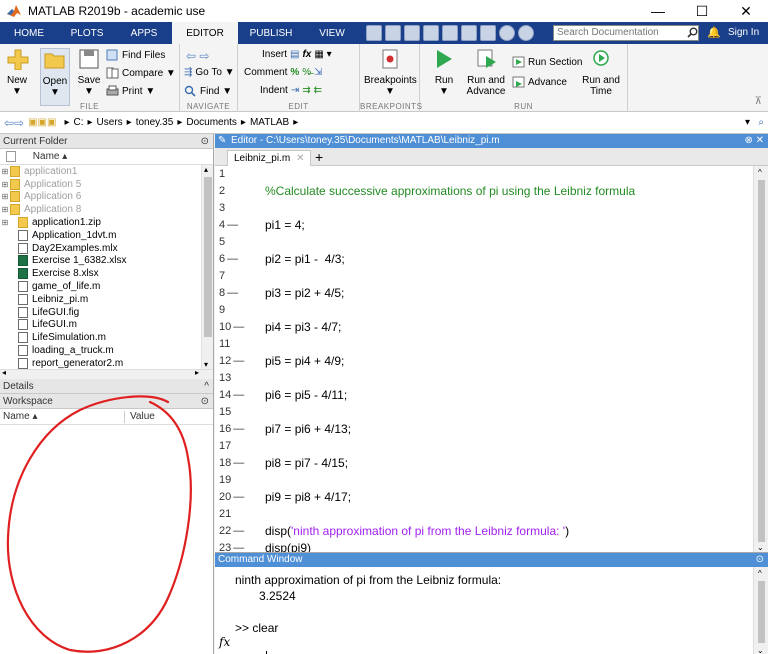 This screenshot has height=654, width=768. Describe the element at coordinates (469, 33) in the screenshot. I see `redo-quick-icon` at that location.